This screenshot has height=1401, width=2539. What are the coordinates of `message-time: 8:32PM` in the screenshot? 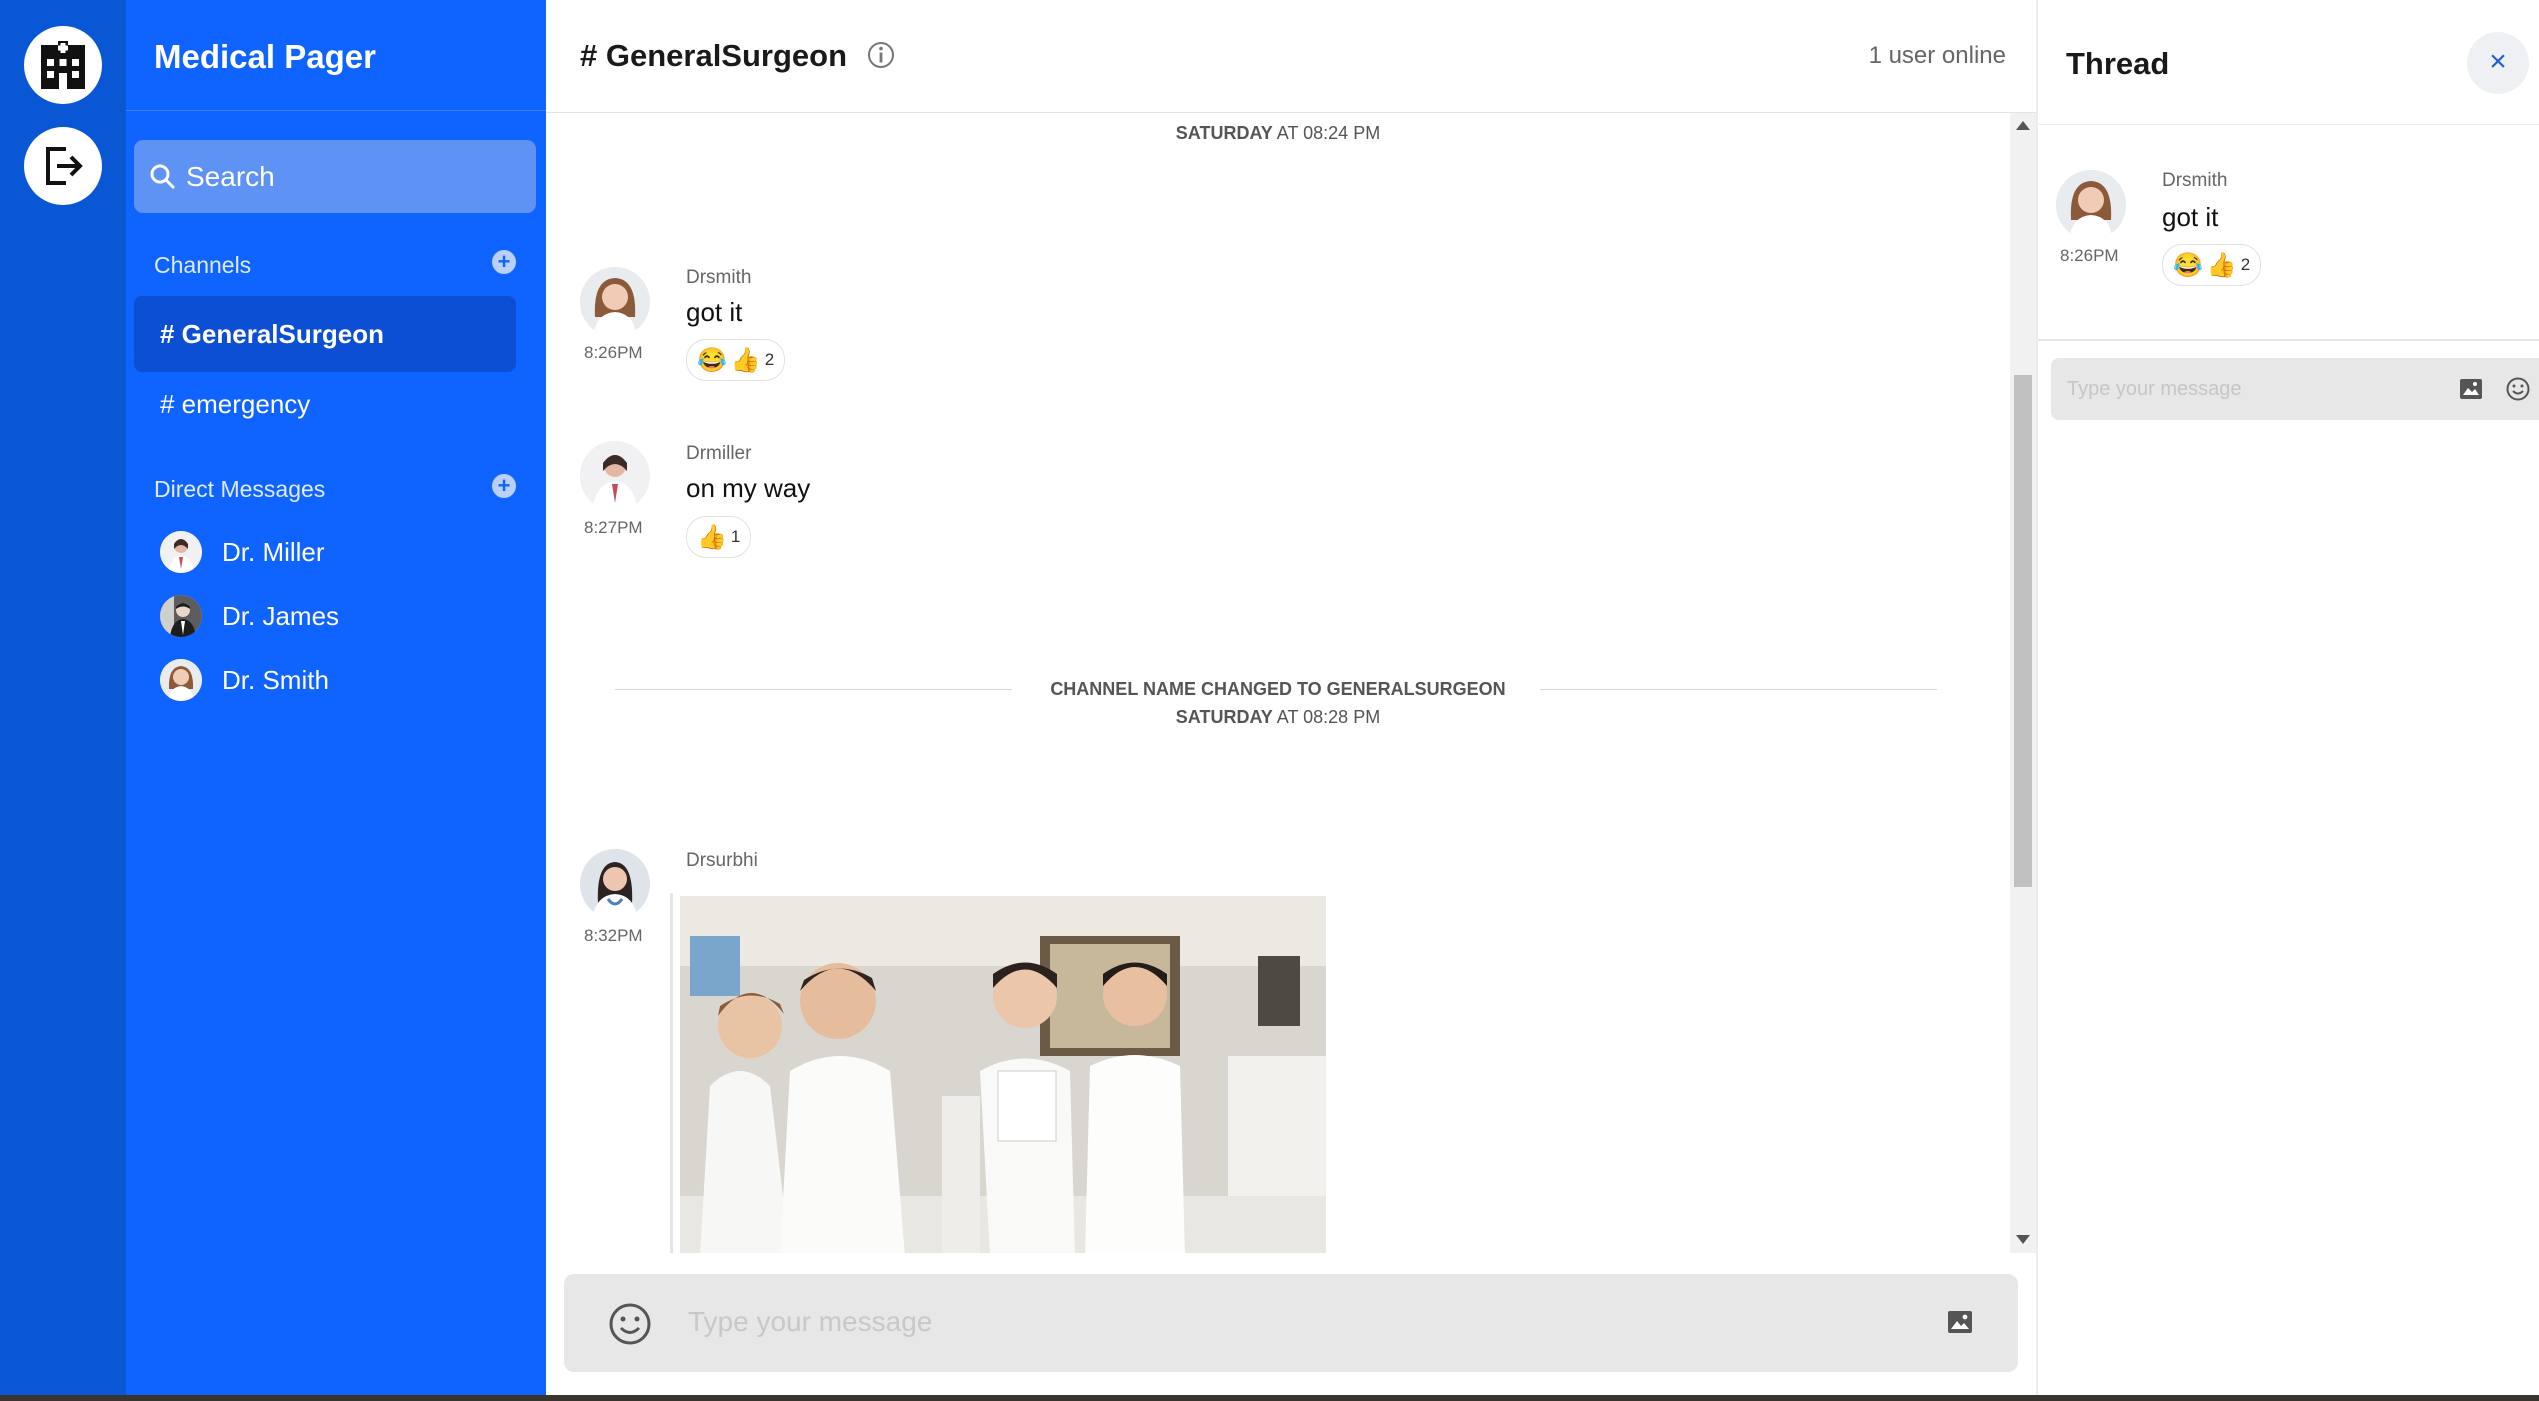 It's located at (613, 935).